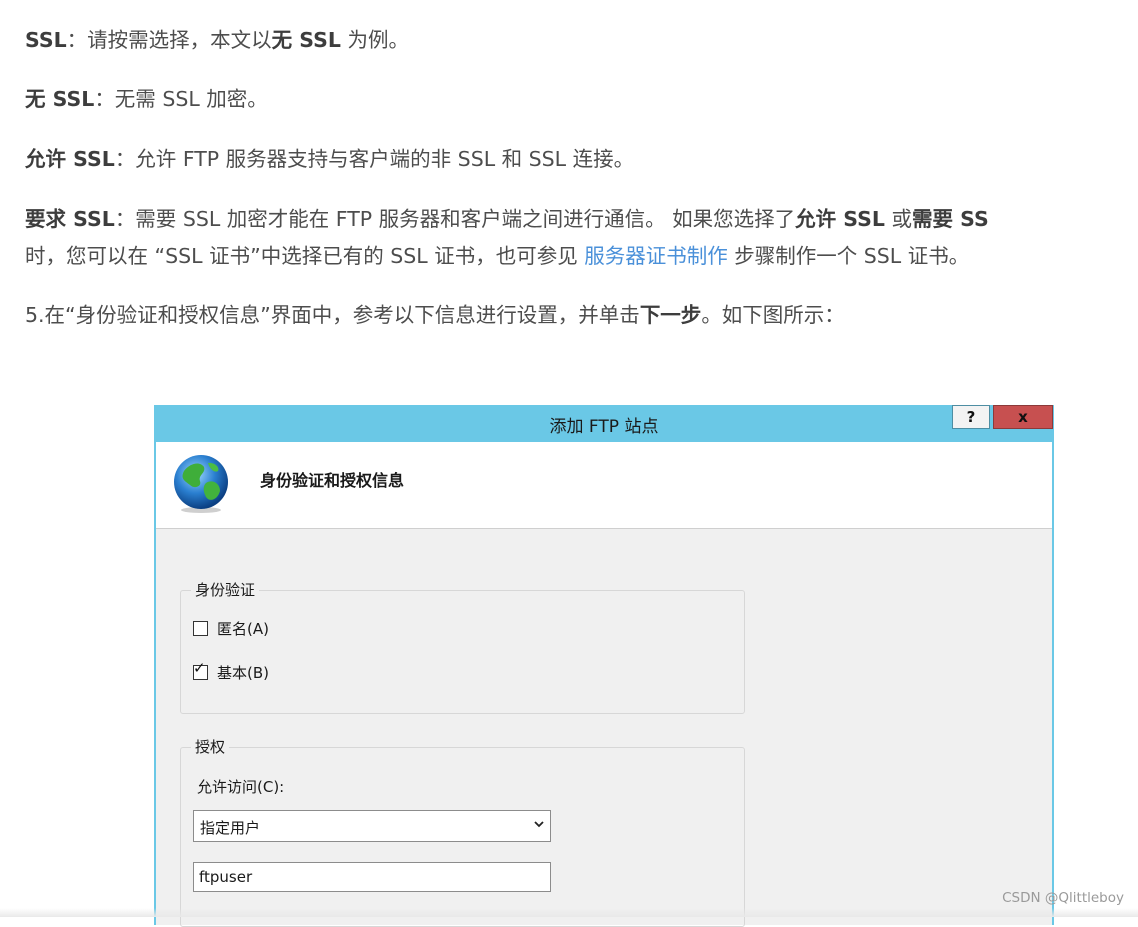  I want to click on watermark: CSDN @Qlittleboy, so click(1063, 898).